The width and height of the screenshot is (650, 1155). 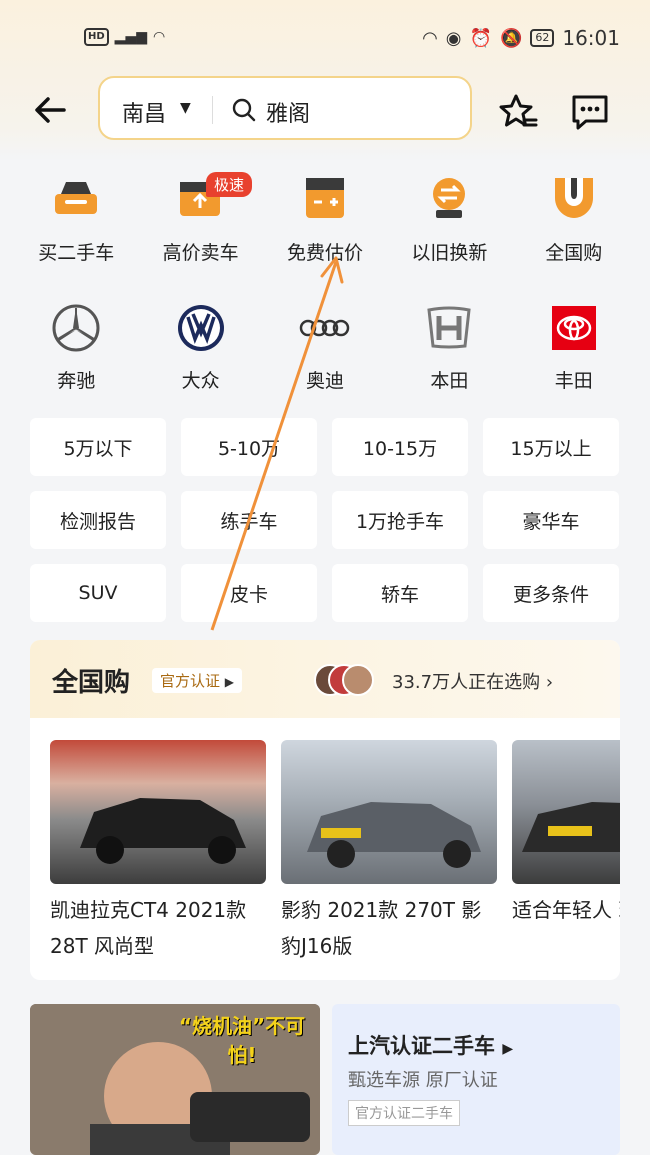 I want to click on search-bar: 南昌 ▼ 雅阁, so click(x=285, y=108).